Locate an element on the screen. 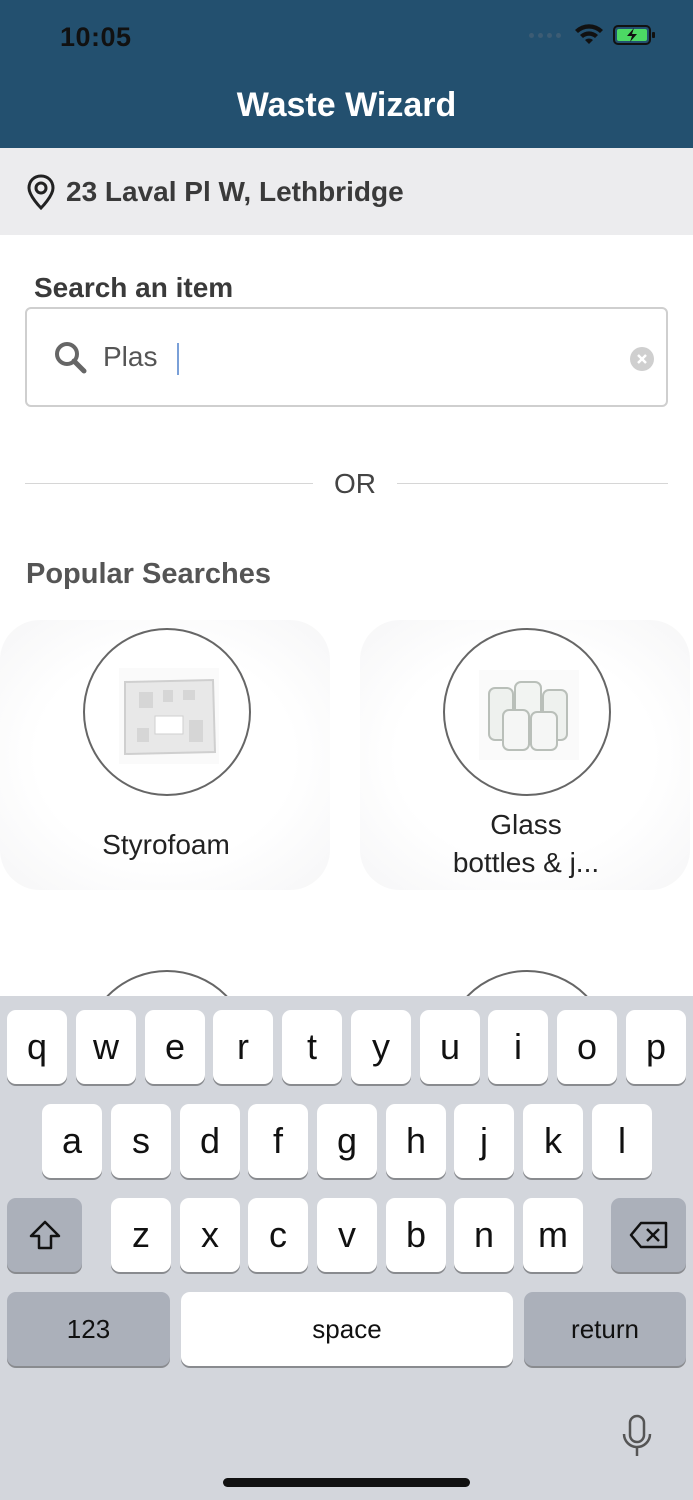 Image resolution: width=693 pixels, height=1500 pixels. status-icons is located at coordinates (593, 35).